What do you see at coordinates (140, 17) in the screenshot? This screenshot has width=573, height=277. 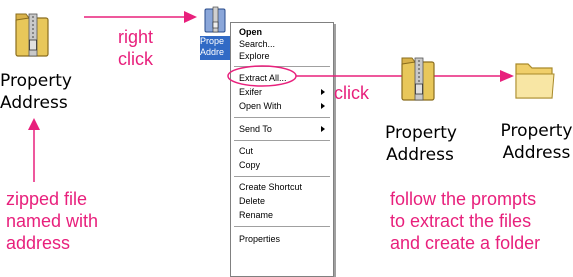 I see `arrow-to-menu` at bounding box center [140, 17].